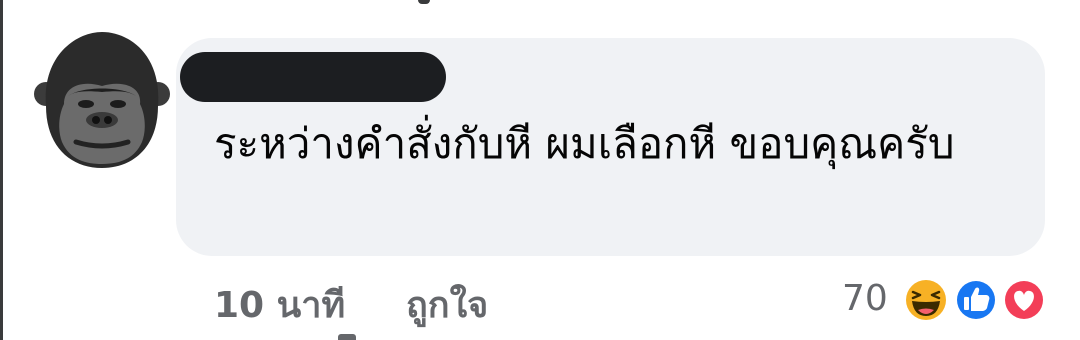 This screenshot has width=1080, height=340. I want to click on avatar, so click(102, 100).